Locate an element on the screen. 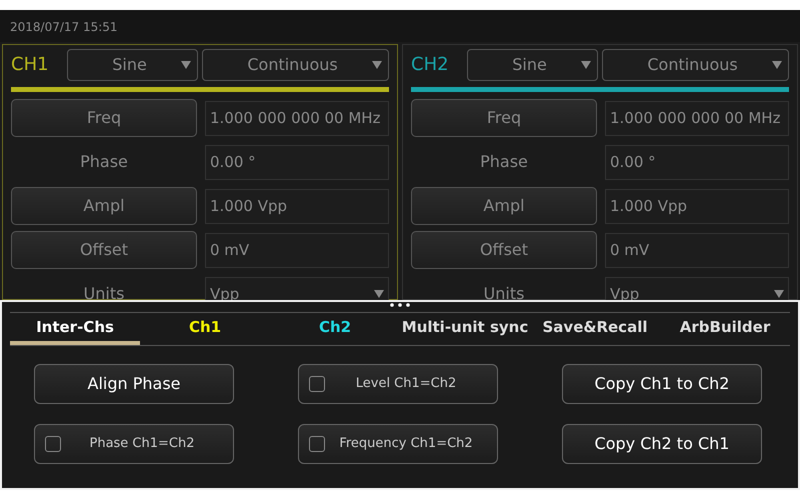 This screenshot has height=500, width=800. tab: Inter-Chs is located at coordinates (75, 329).